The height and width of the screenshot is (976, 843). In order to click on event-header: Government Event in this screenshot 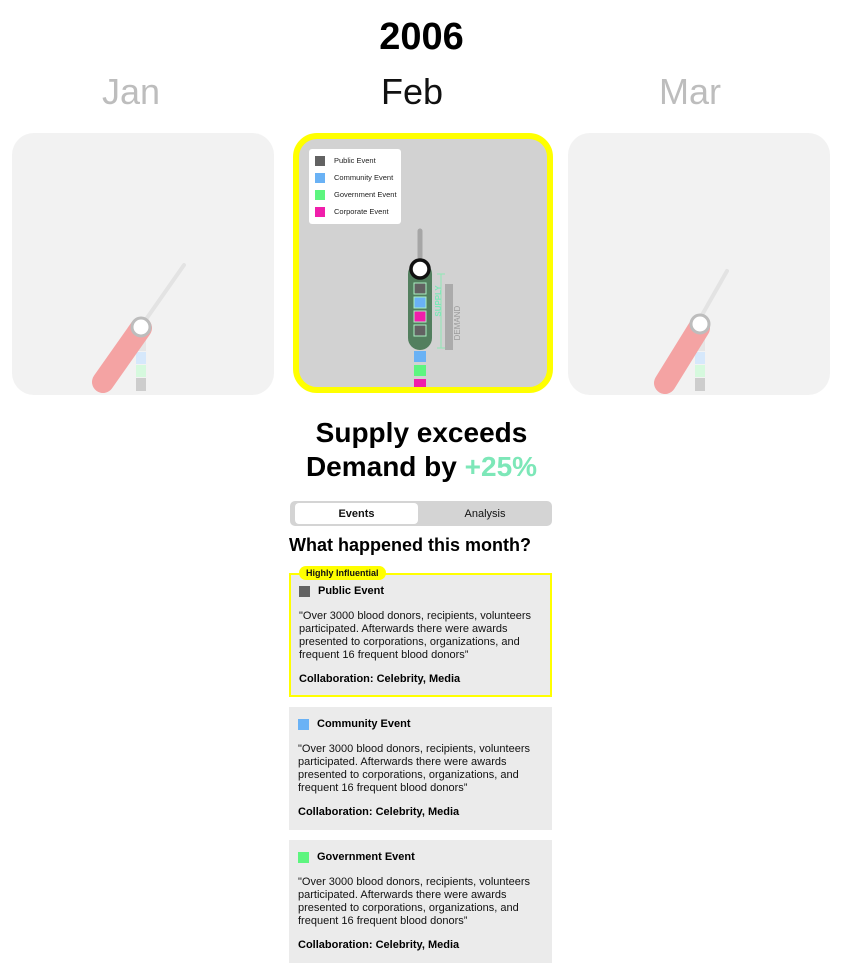, I will do `click(420, 857)`.